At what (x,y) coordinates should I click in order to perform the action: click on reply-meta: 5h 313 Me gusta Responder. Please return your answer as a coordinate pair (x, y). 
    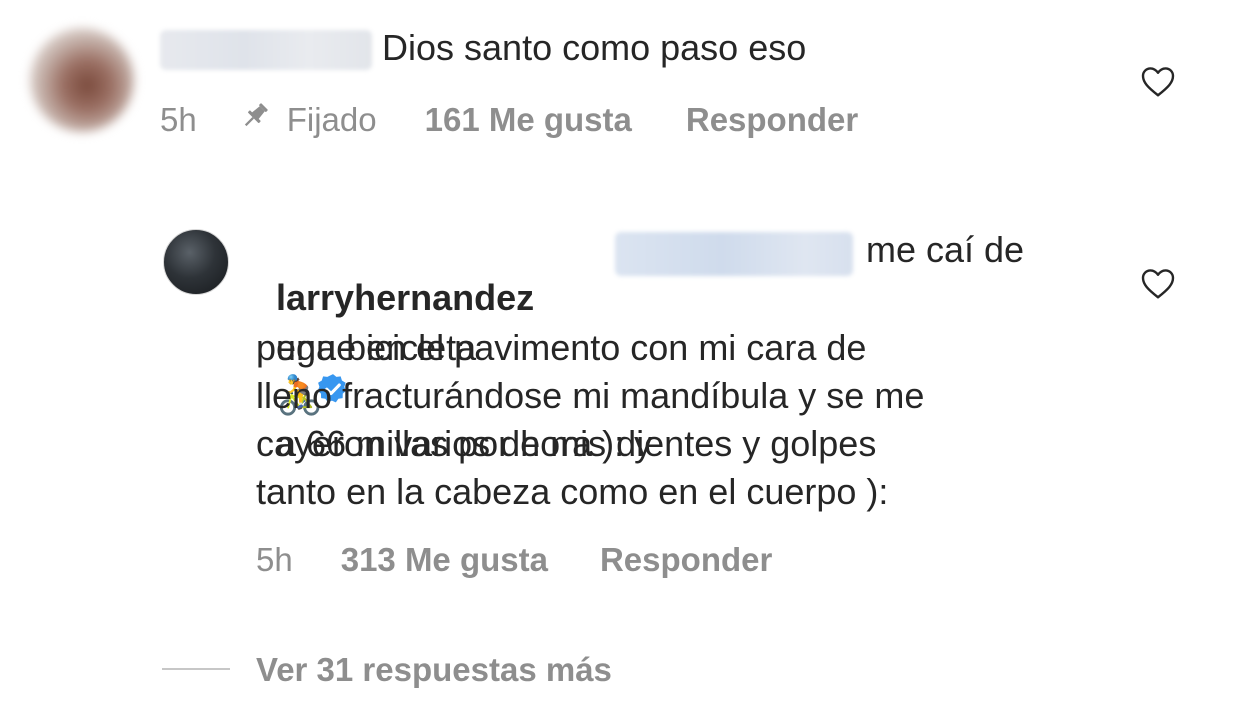
    Looking at the image, I should click on (514, 560).